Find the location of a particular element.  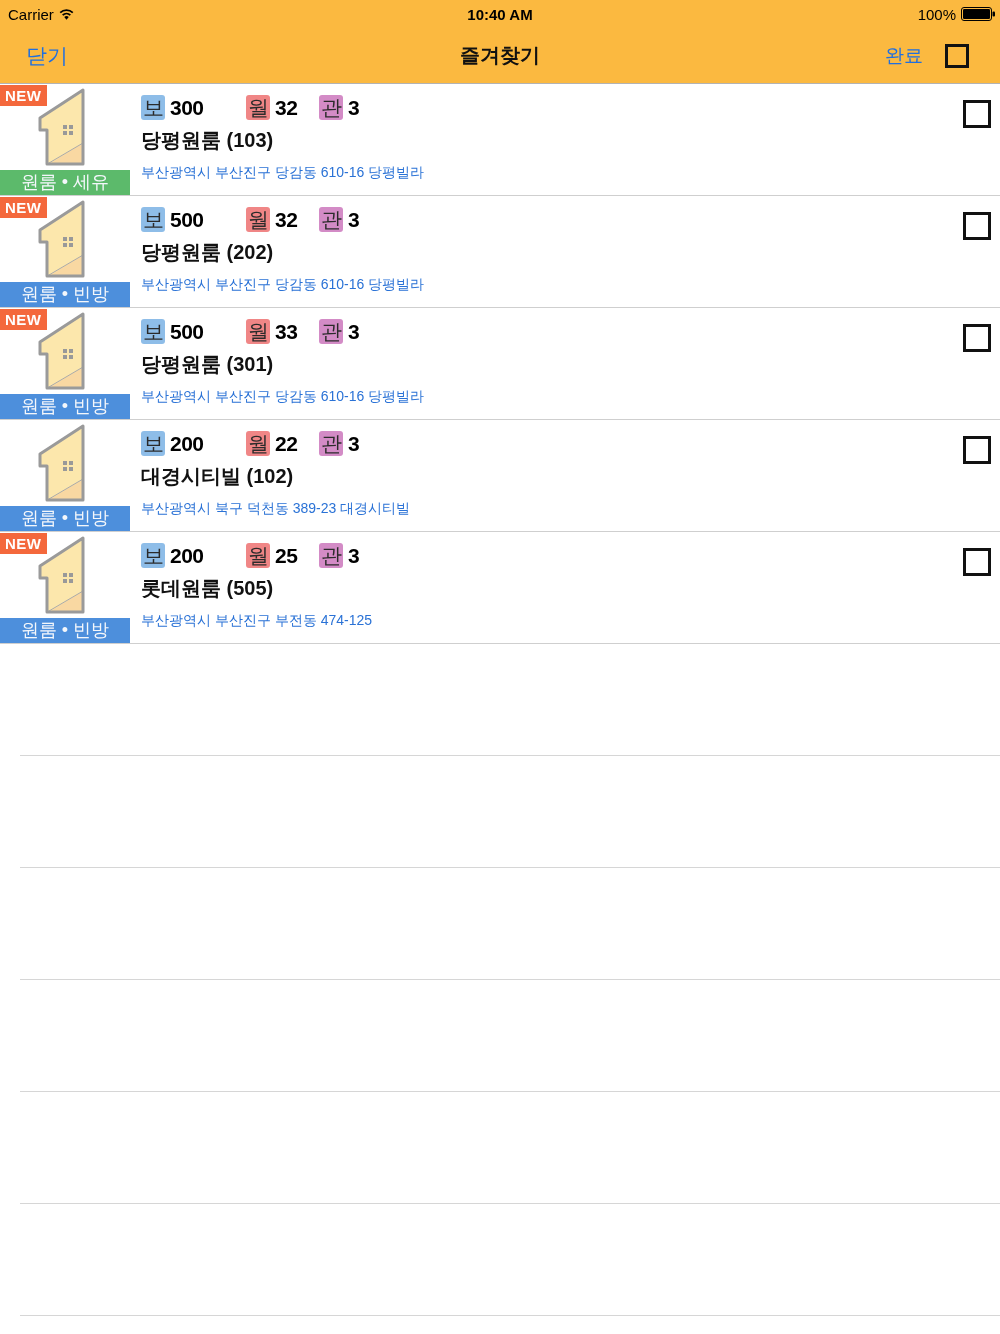

price-value: 22 is located at coordinates (286, 443).